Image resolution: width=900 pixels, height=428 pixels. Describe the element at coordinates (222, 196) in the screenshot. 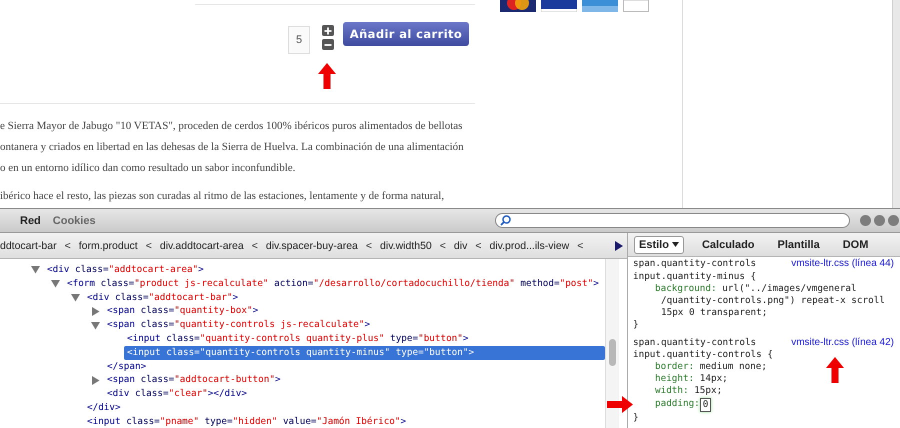

I see `description-paragraph: ibérico hace el resto, las piezas son curadas al ritmo de las estaciones, lentamente y de forma natural,` at that location.